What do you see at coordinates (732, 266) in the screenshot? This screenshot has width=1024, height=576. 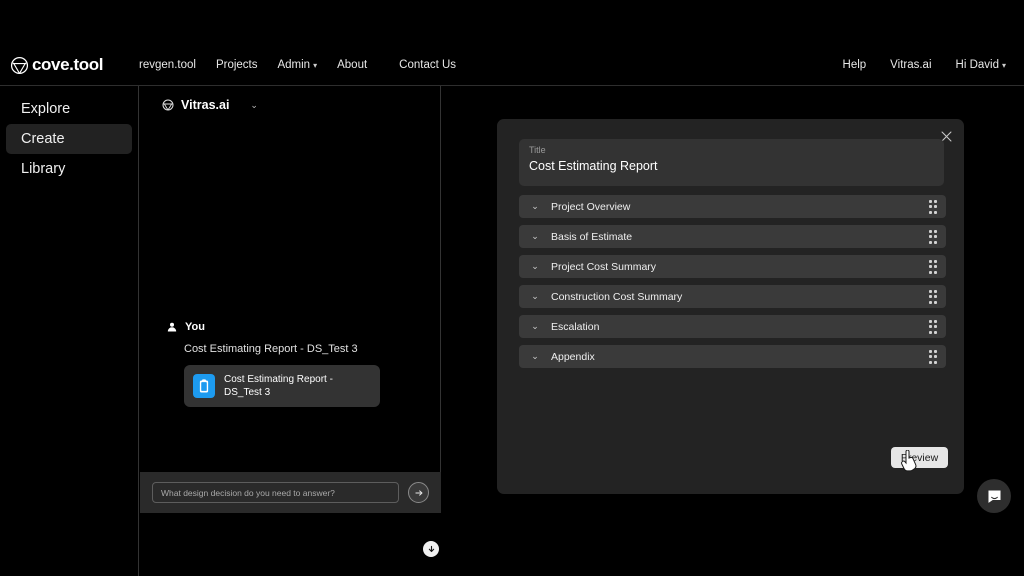 I see `section-row-project-cost-summary: ⌄ Project Cost Summary` at bounding box center [732, 266].